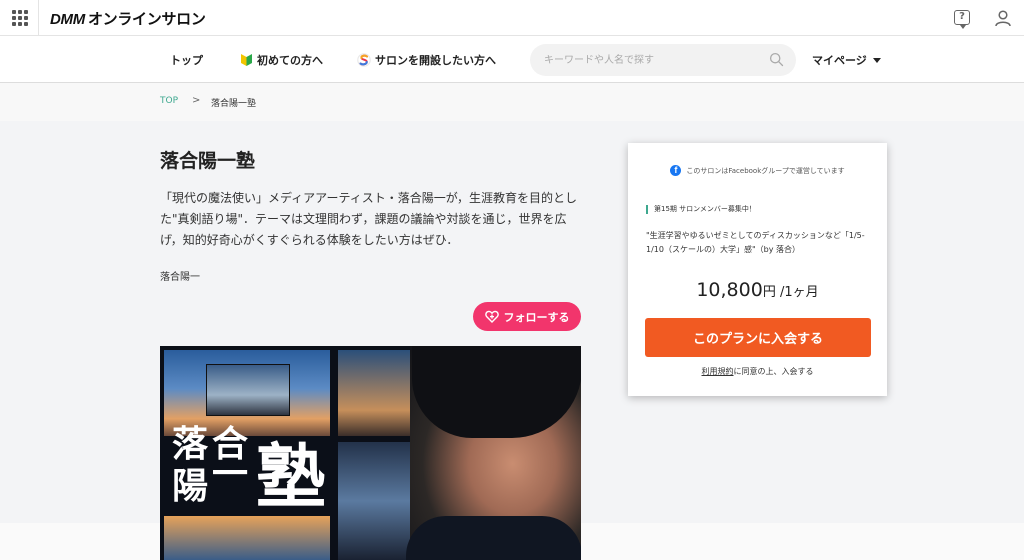 This screenshot has width=1024, height=560. Describe the element at coordinates (364, 60) in the screenshot. I see `salon-logo-icon` at that location.